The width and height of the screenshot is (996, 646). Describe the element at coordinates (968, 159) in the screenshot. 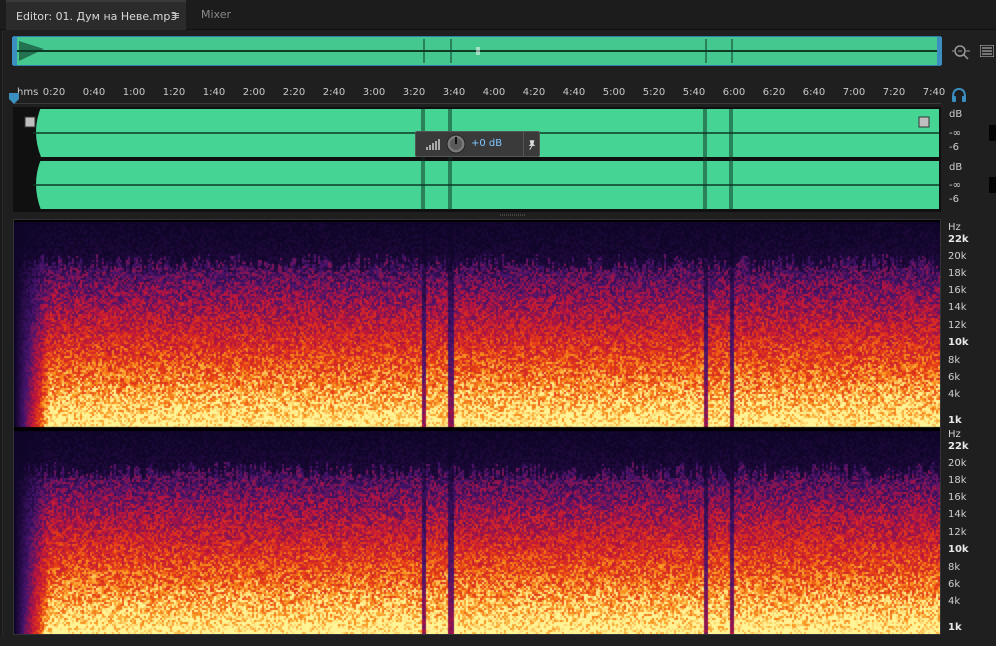

I see `db-scale: dB -∞ -6 dB -∞ -6` at that location.